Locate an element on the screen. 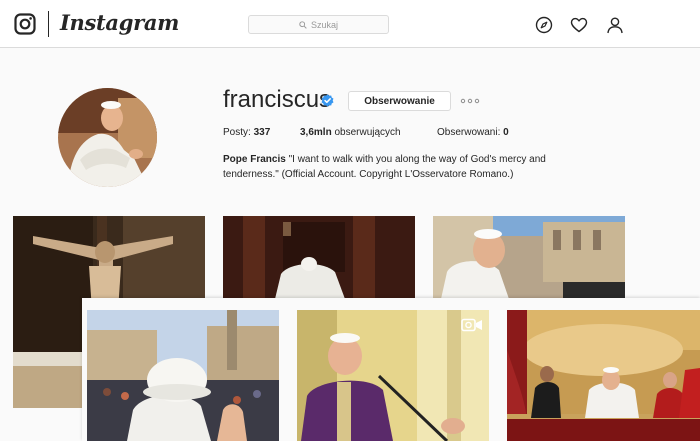 The width and height of the screenshot is (700, 441). photo-confession is located at coordinates (319, 257).